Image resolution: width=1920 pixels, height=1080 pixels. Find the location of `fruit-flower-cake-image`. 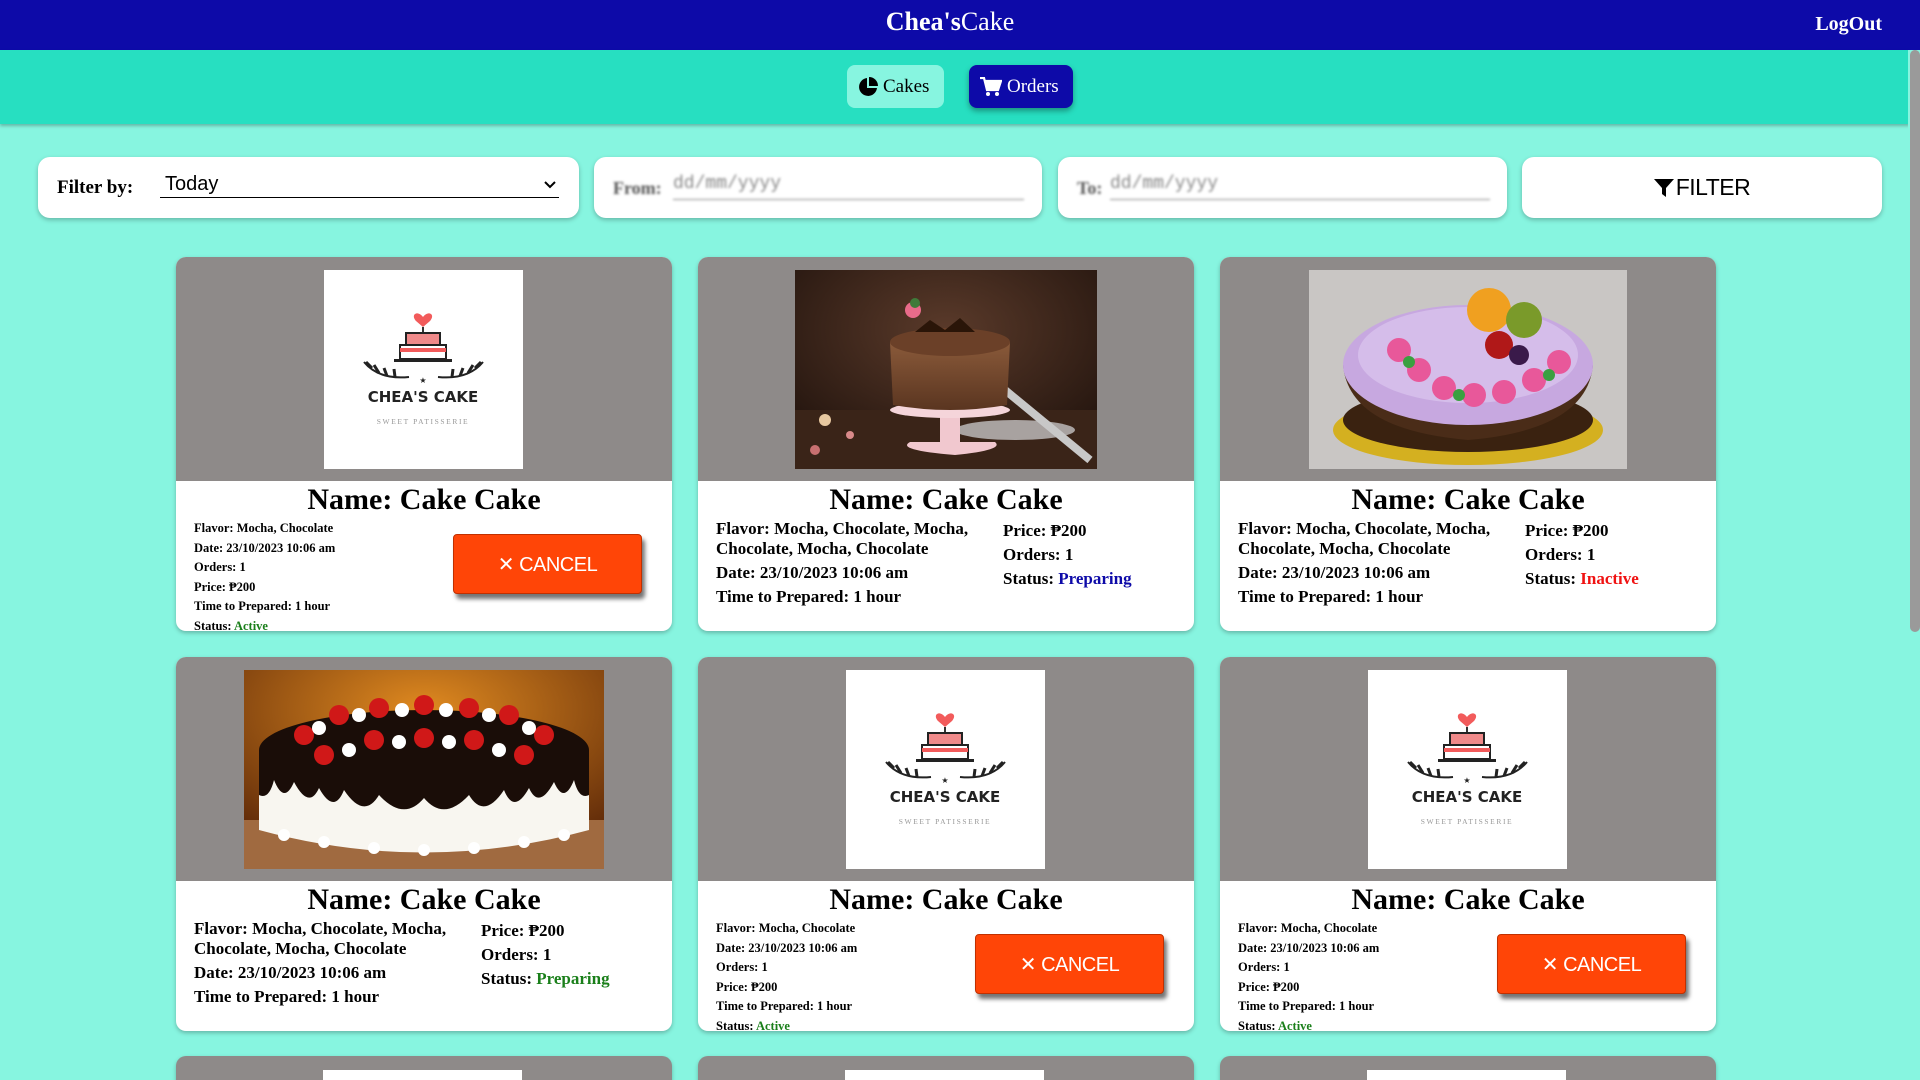

fruit-flower-cake-image is located at coordinates (1468, 369).